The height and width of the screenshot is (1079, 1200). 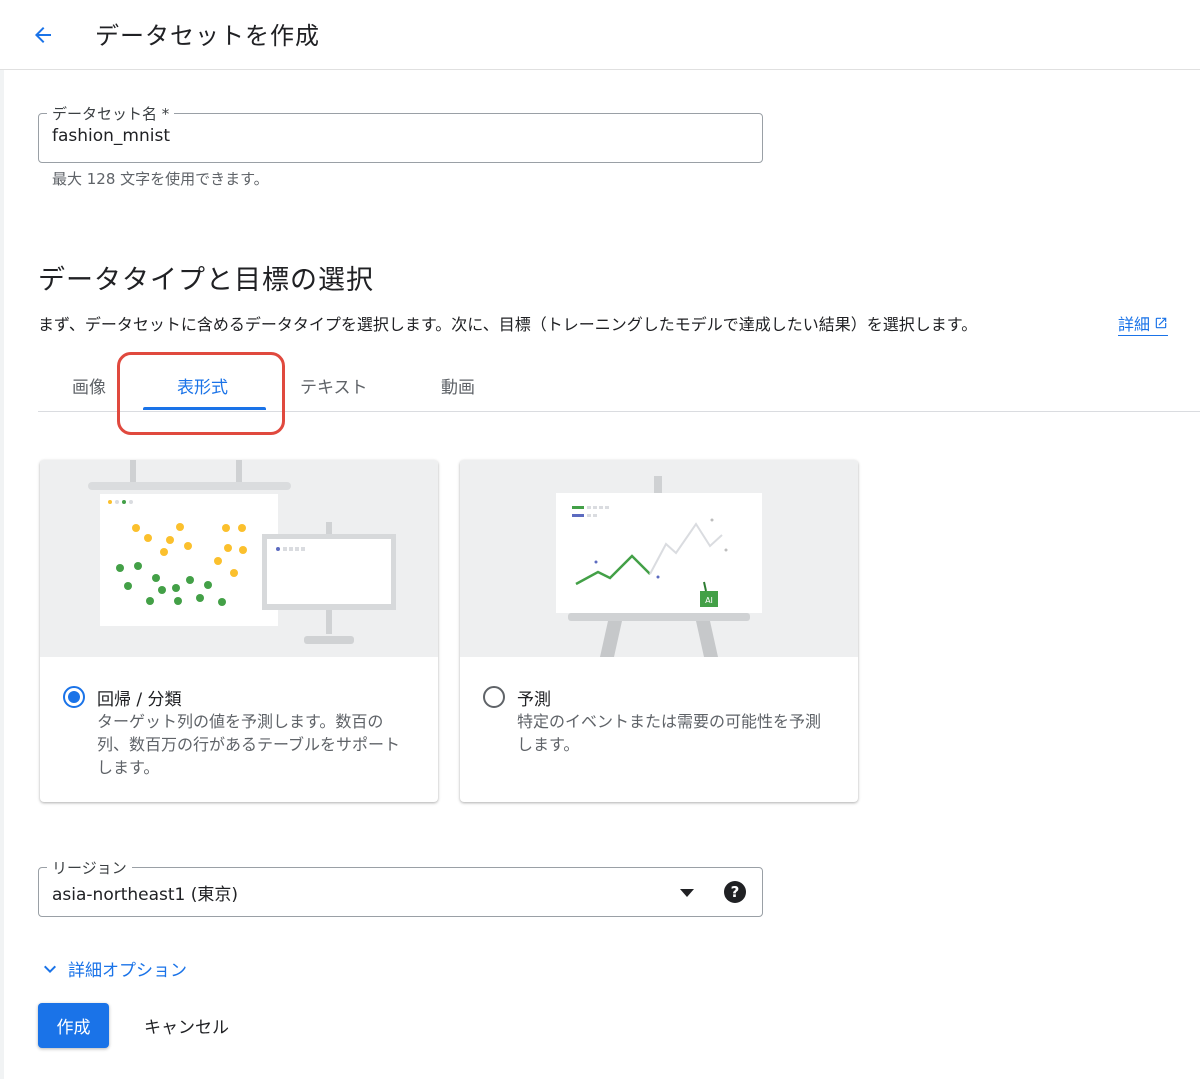 I want to click on header: データセットを作成, so click(x=600, y=35).